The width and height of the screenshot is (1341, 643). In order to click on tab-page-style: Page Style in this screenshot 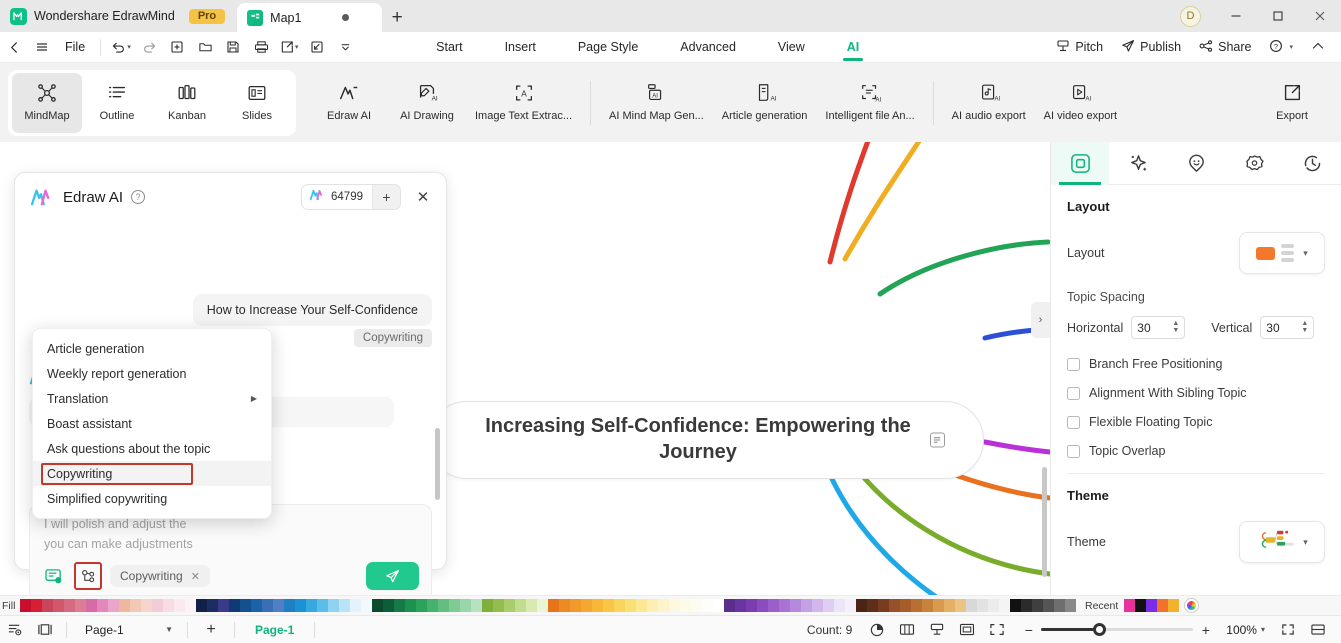, I will do `click(608, 47)`.